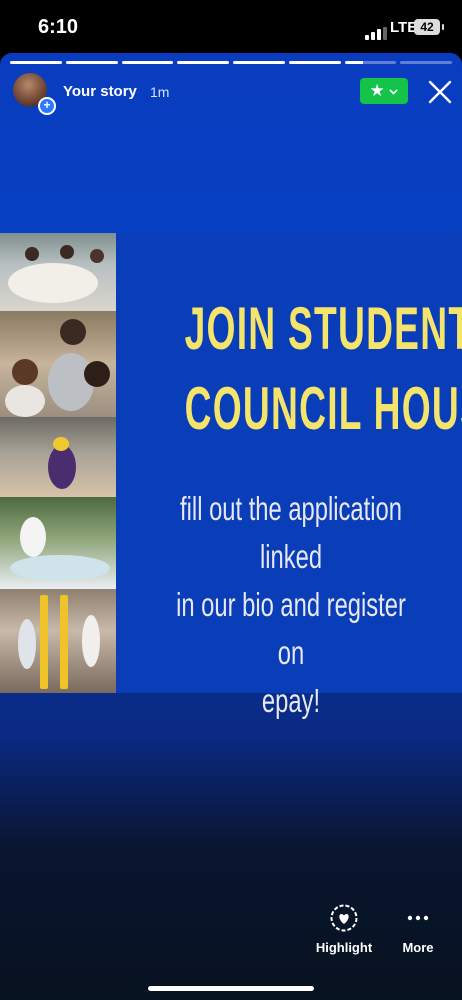 Image resolution: width=462 pixels, height=1000 pixels. What do you see at coordinates (291, 700) in the screenshot?
I see `body-line: epay!` at bounding box center [291, 700].